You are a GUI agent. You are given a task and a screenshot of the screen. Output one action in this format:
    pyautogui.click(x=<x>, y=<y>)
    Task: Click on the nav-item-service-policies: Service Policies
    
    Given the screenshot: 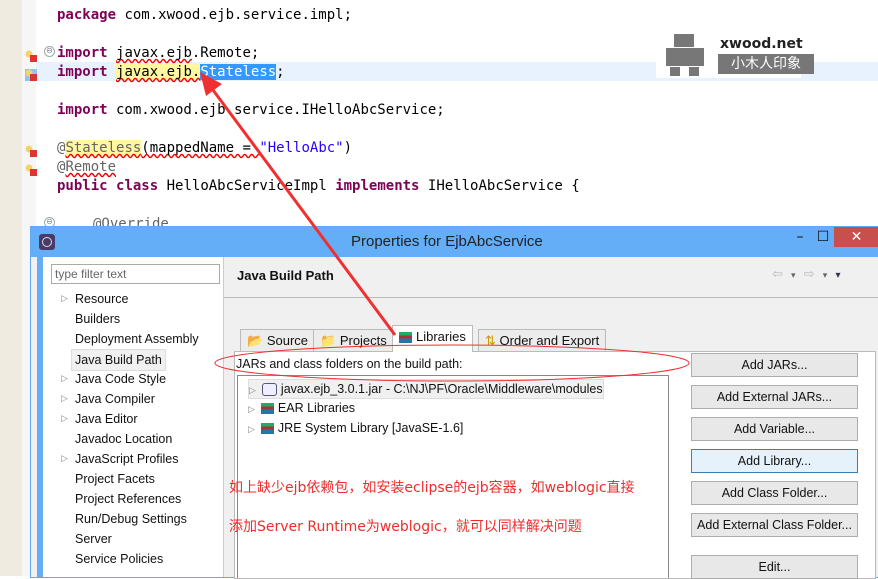 What is the action you would take?
    pyautogui.click(x=119, y=559)
    